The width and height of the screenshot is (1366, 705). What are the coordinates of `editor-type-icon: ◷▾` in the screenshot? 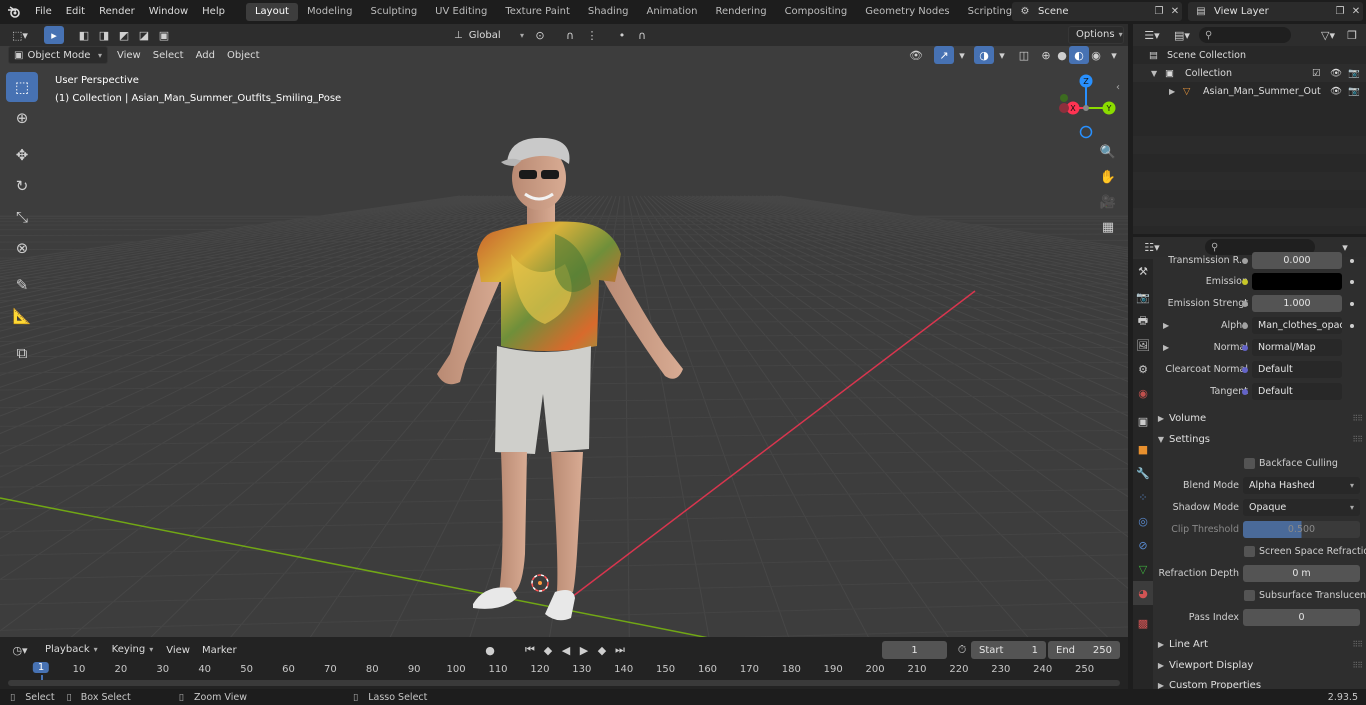 It's located at (20, 650).